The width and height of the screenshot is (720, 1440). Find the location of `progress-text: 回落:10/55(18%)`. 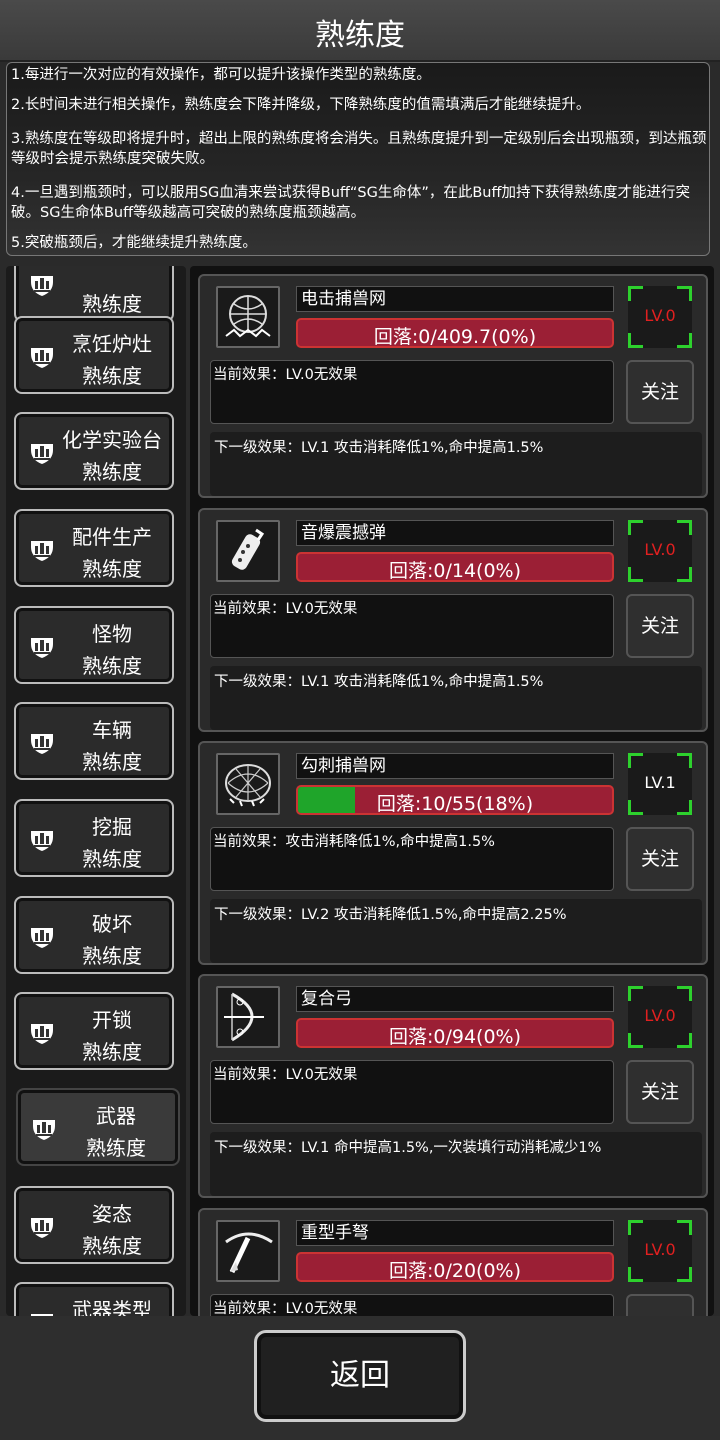

progress-text: 回落:10/55(18%) is located at coordinates (455, 804).